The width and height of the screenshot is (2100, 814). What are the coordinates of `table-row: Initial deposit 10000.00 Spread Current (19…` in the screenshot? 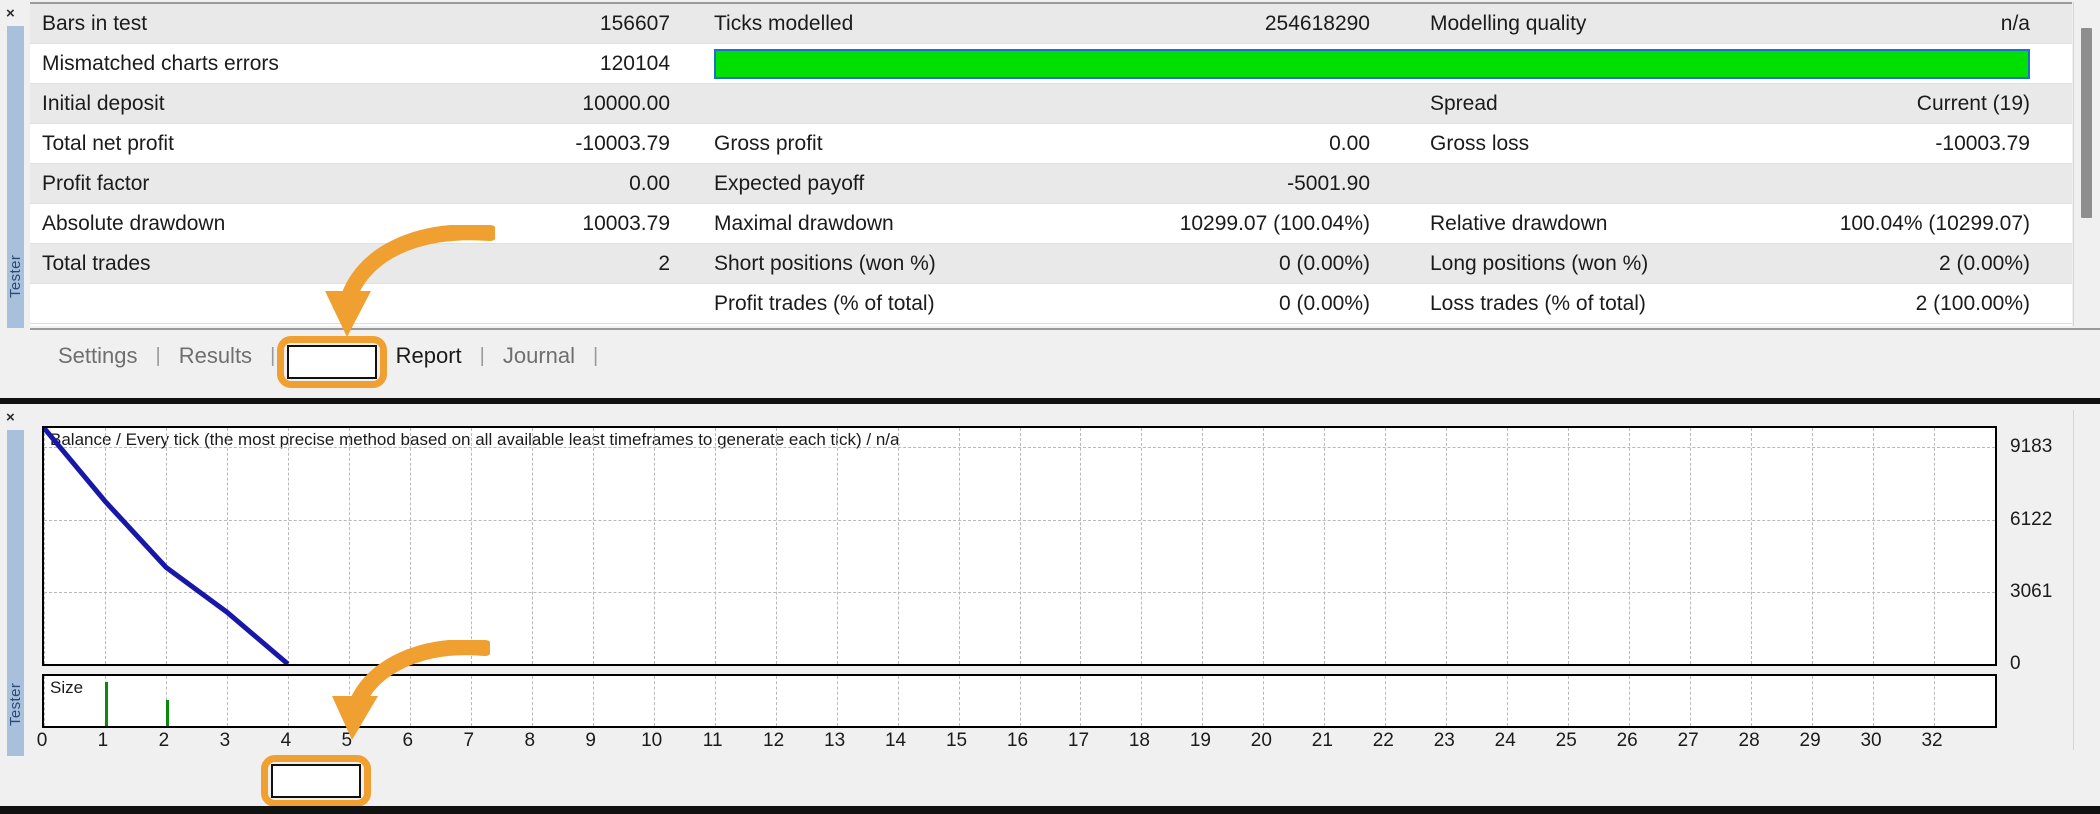 It's located at (1051, 104).